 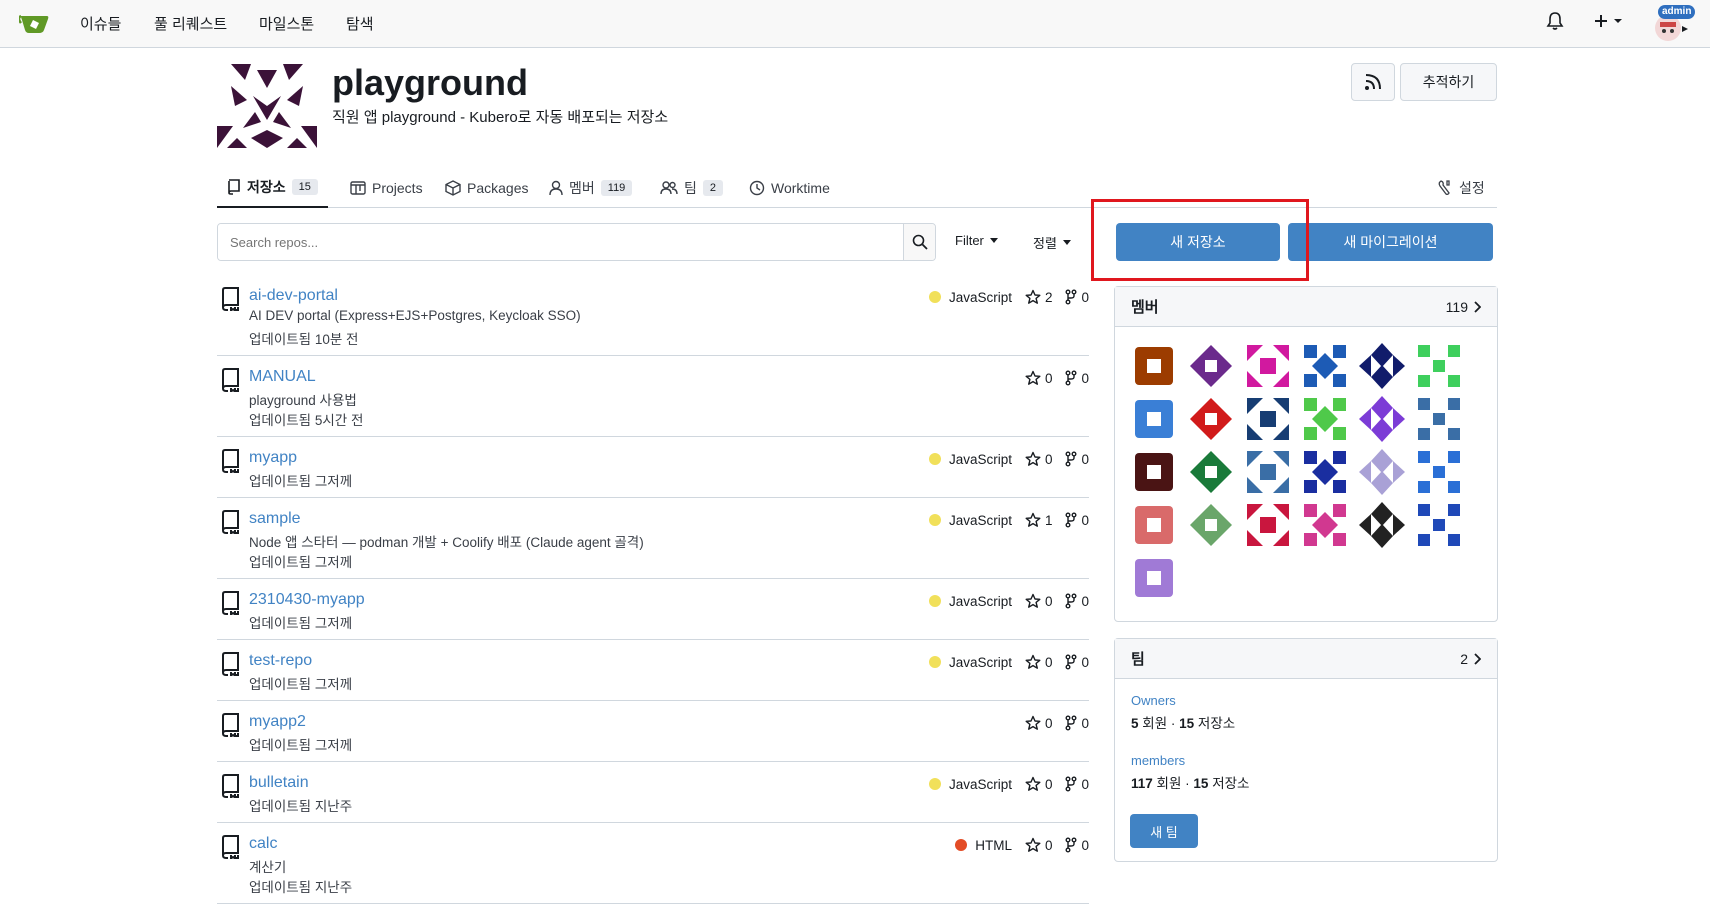 I want to click on tab-packages: Packages, so click(x=486, y=188).